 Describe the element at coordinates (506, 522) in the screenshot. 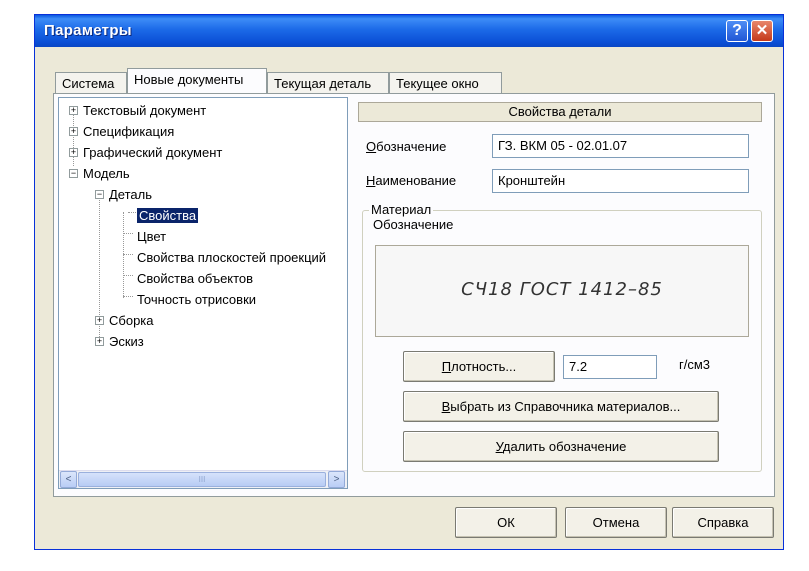

I see `ok-button: ОК` at that location.